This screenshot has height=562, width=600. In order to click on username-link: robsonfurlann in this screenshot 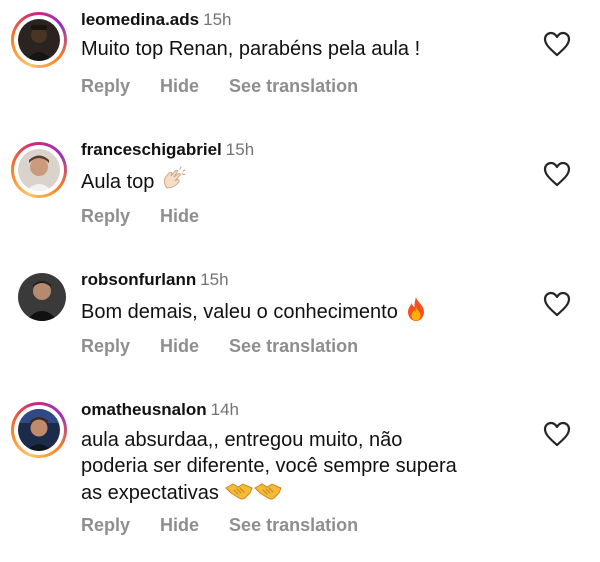, I will do `click(138, 279)`.